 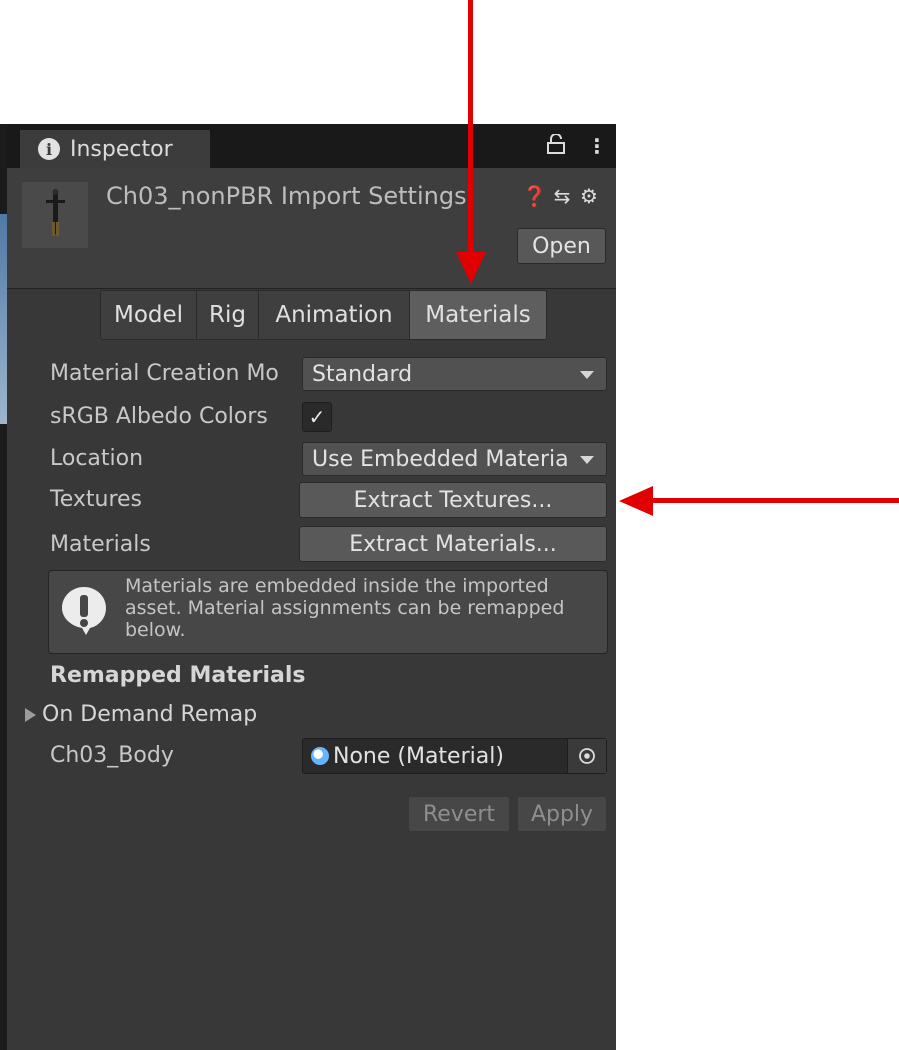 What do you see at coordinates (112, 755) in the screenshot?
I see `ch03-body-label: Ch03_Body` at bounding box center [112, 755].